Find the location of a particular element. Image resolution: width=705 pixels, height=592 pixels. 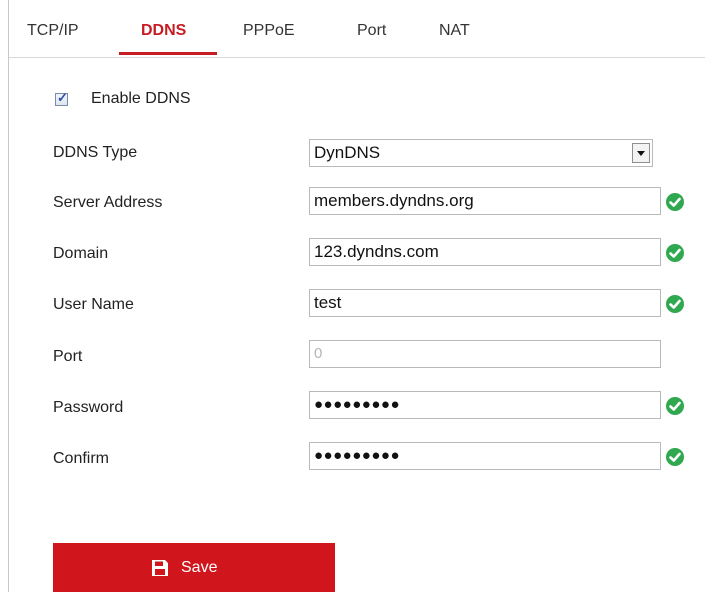

checkmark-icon: ✓ is located at coordinates (62, 97).